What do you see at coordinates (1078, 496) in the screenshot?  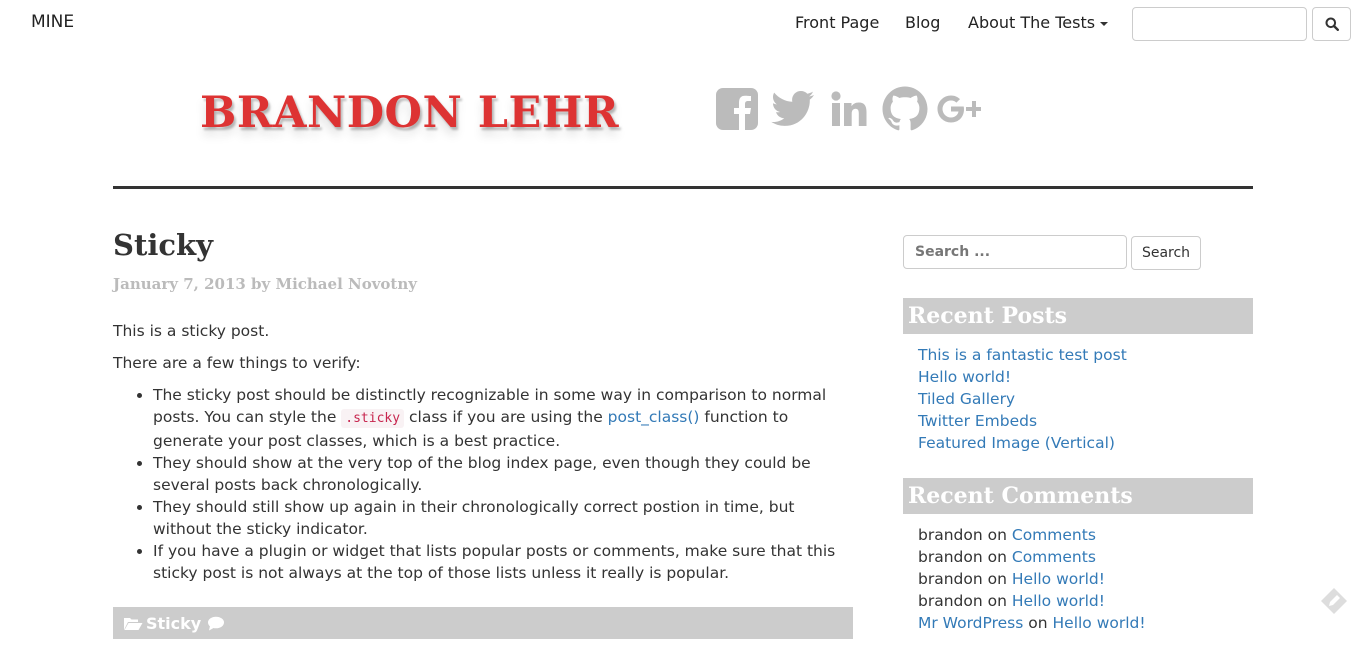 I see `recent-comments-title: Recent Comments` at bounding box center [1078, 496].